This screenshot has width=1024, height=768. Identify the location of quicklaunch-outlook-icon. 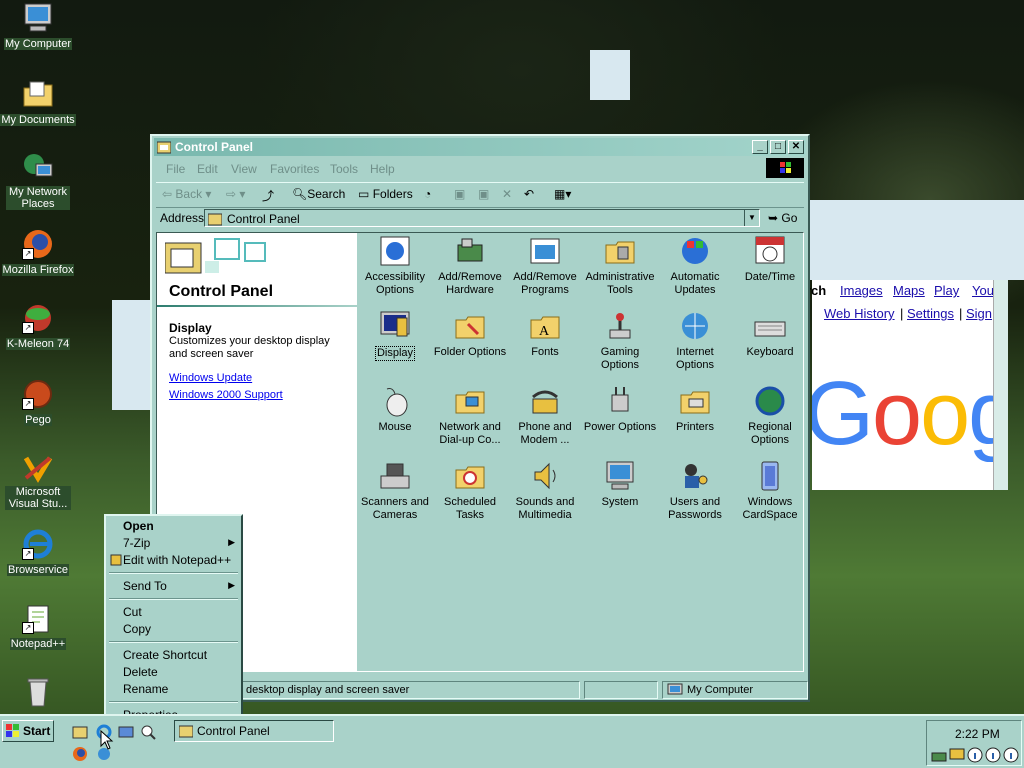
(126, 732).